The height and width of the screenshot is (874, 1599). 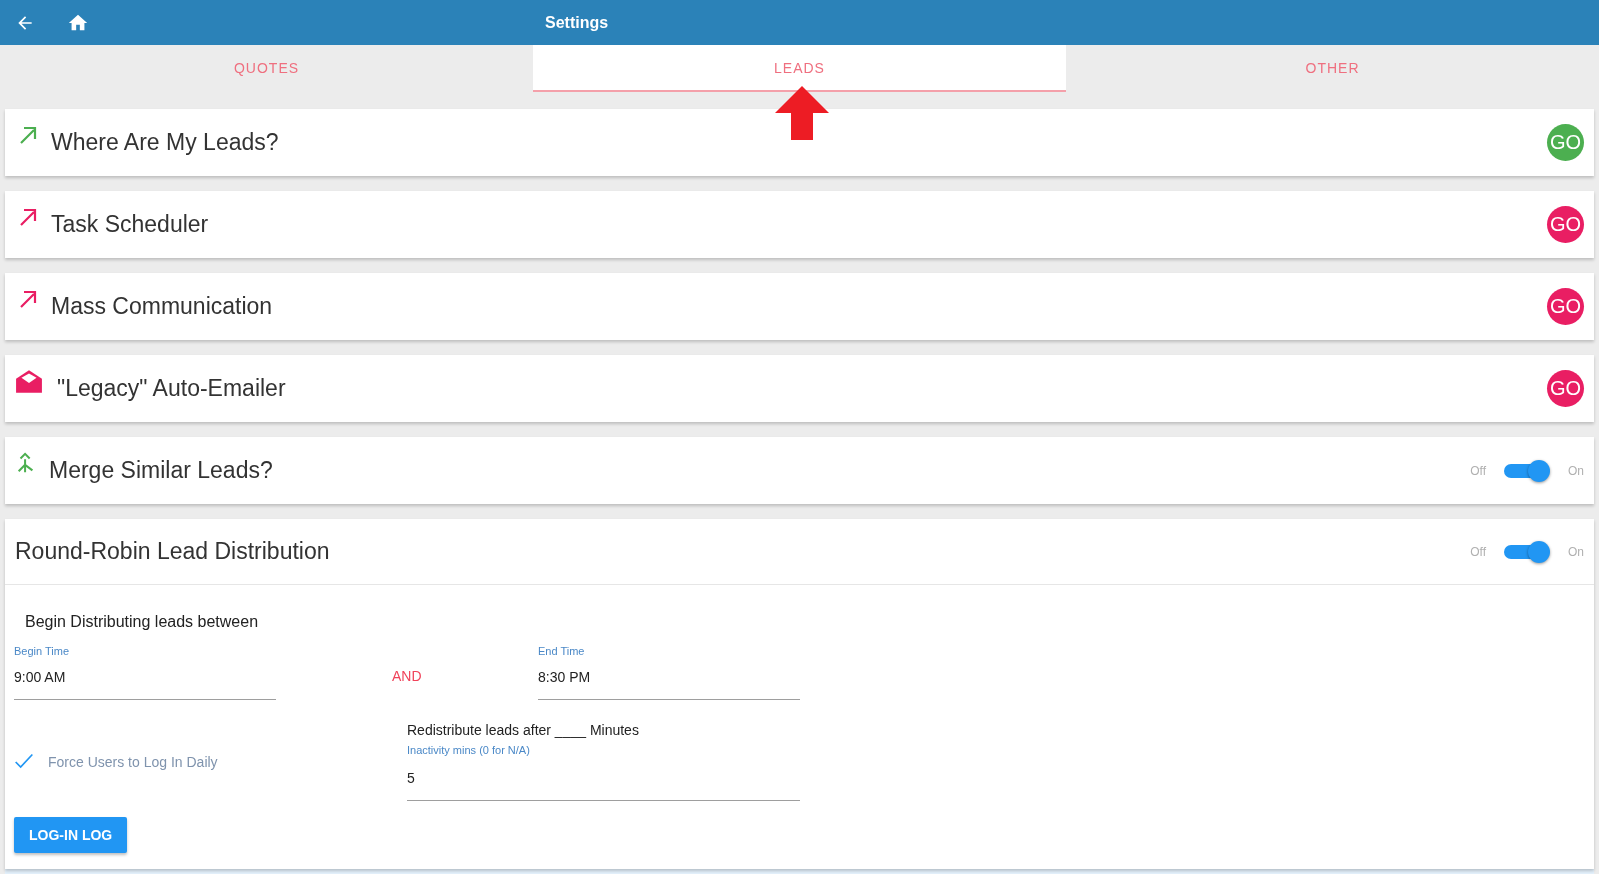 I want to click on tab: LEADS, so click(x=799, y=68).